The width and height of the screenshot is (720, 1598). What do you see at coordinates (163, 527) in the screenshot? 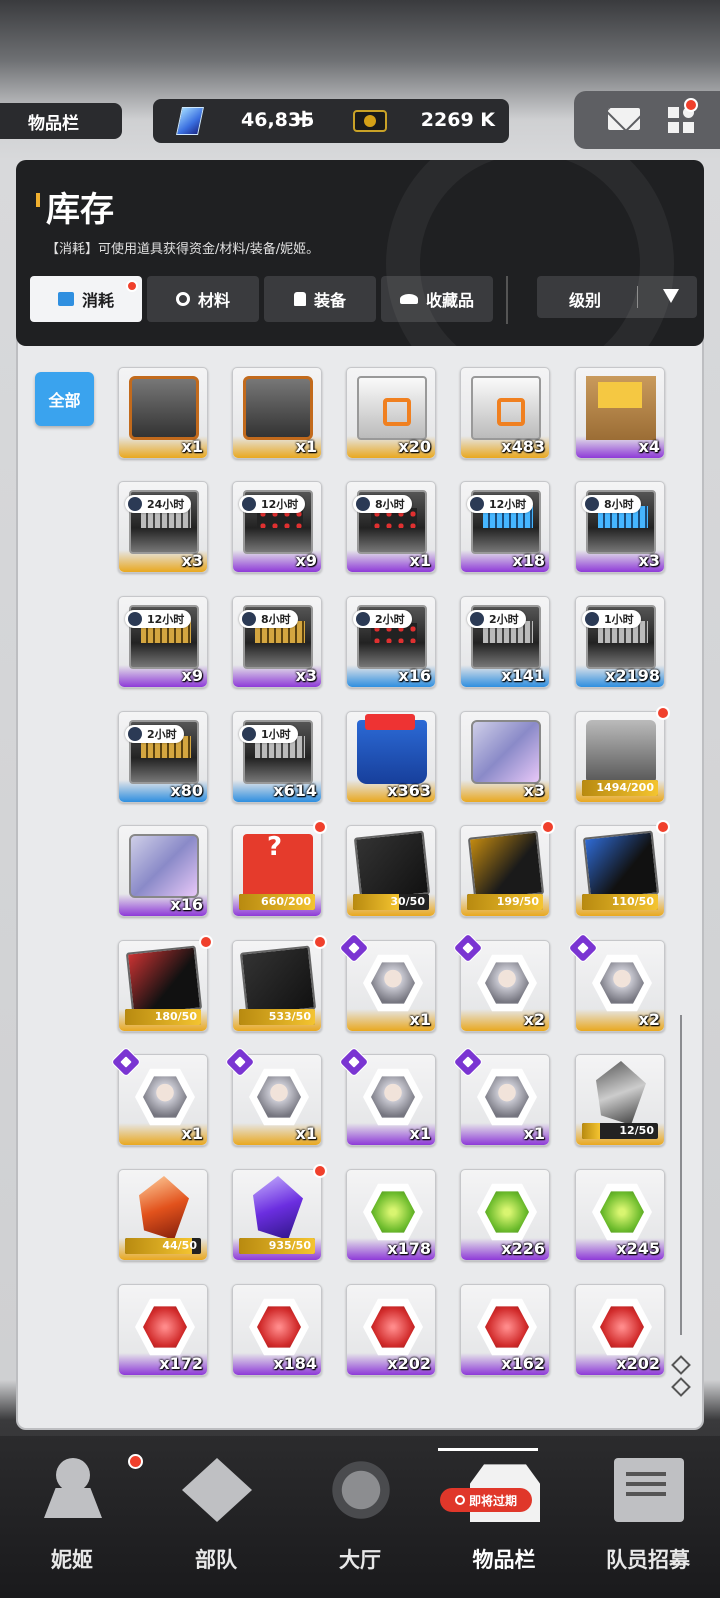
I see `inventory-item: 24小时 x3` at bounding box center [163, 527].